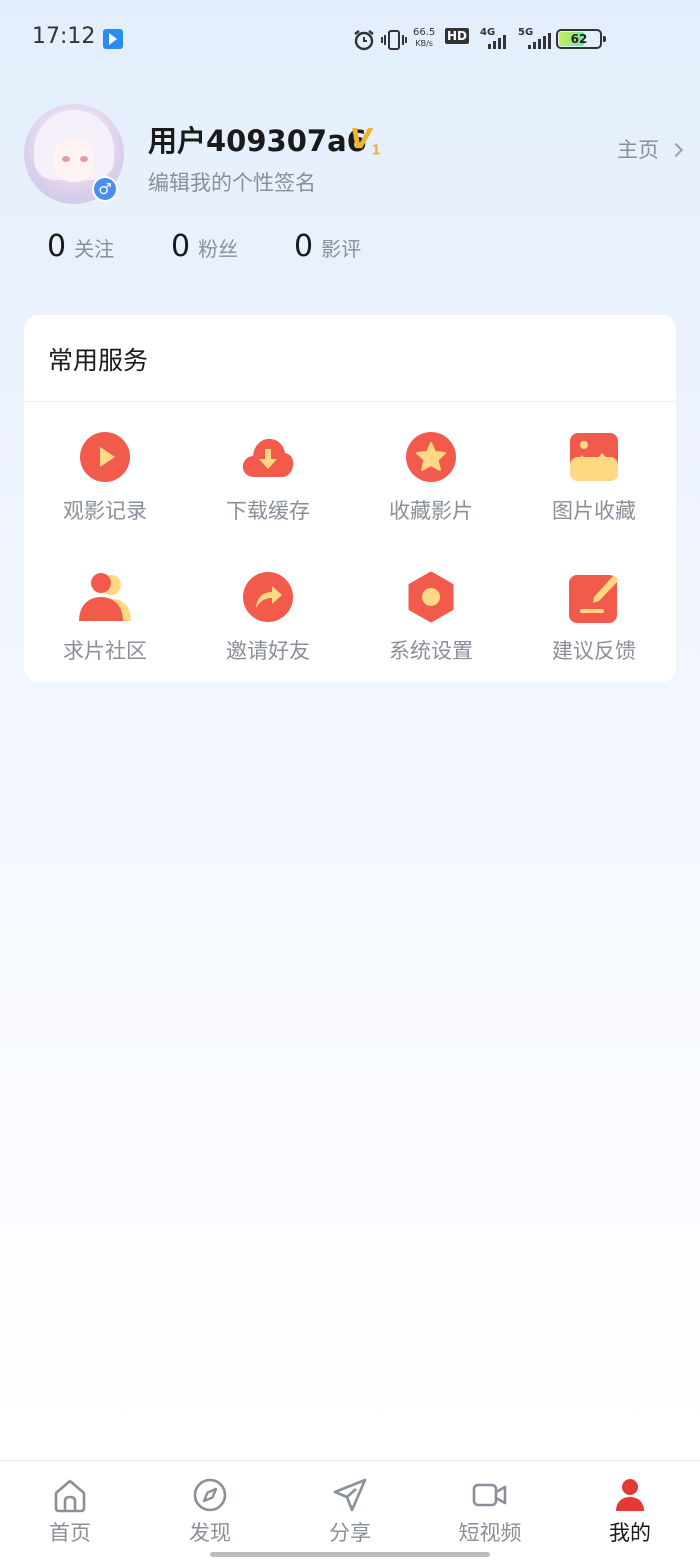  What do you see at coordinates (80, 246) in the screenshot?
I see `stat-following: 0 关注` at bounding box center [80, 246].